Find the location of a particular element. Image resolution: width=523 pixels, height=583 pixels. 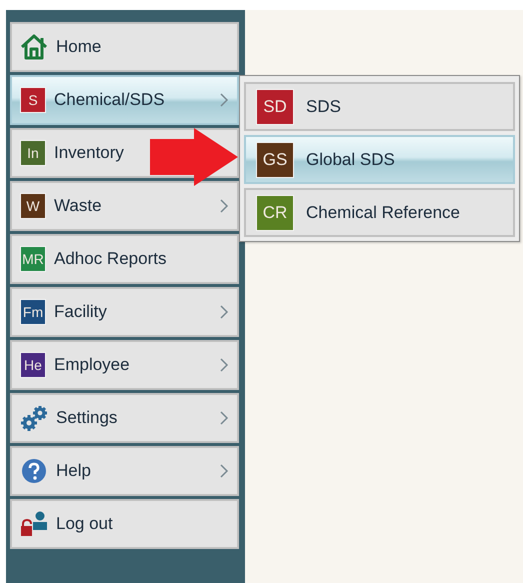

menu-item: MR Adhoc Reports is located at coordinates (124, 259).